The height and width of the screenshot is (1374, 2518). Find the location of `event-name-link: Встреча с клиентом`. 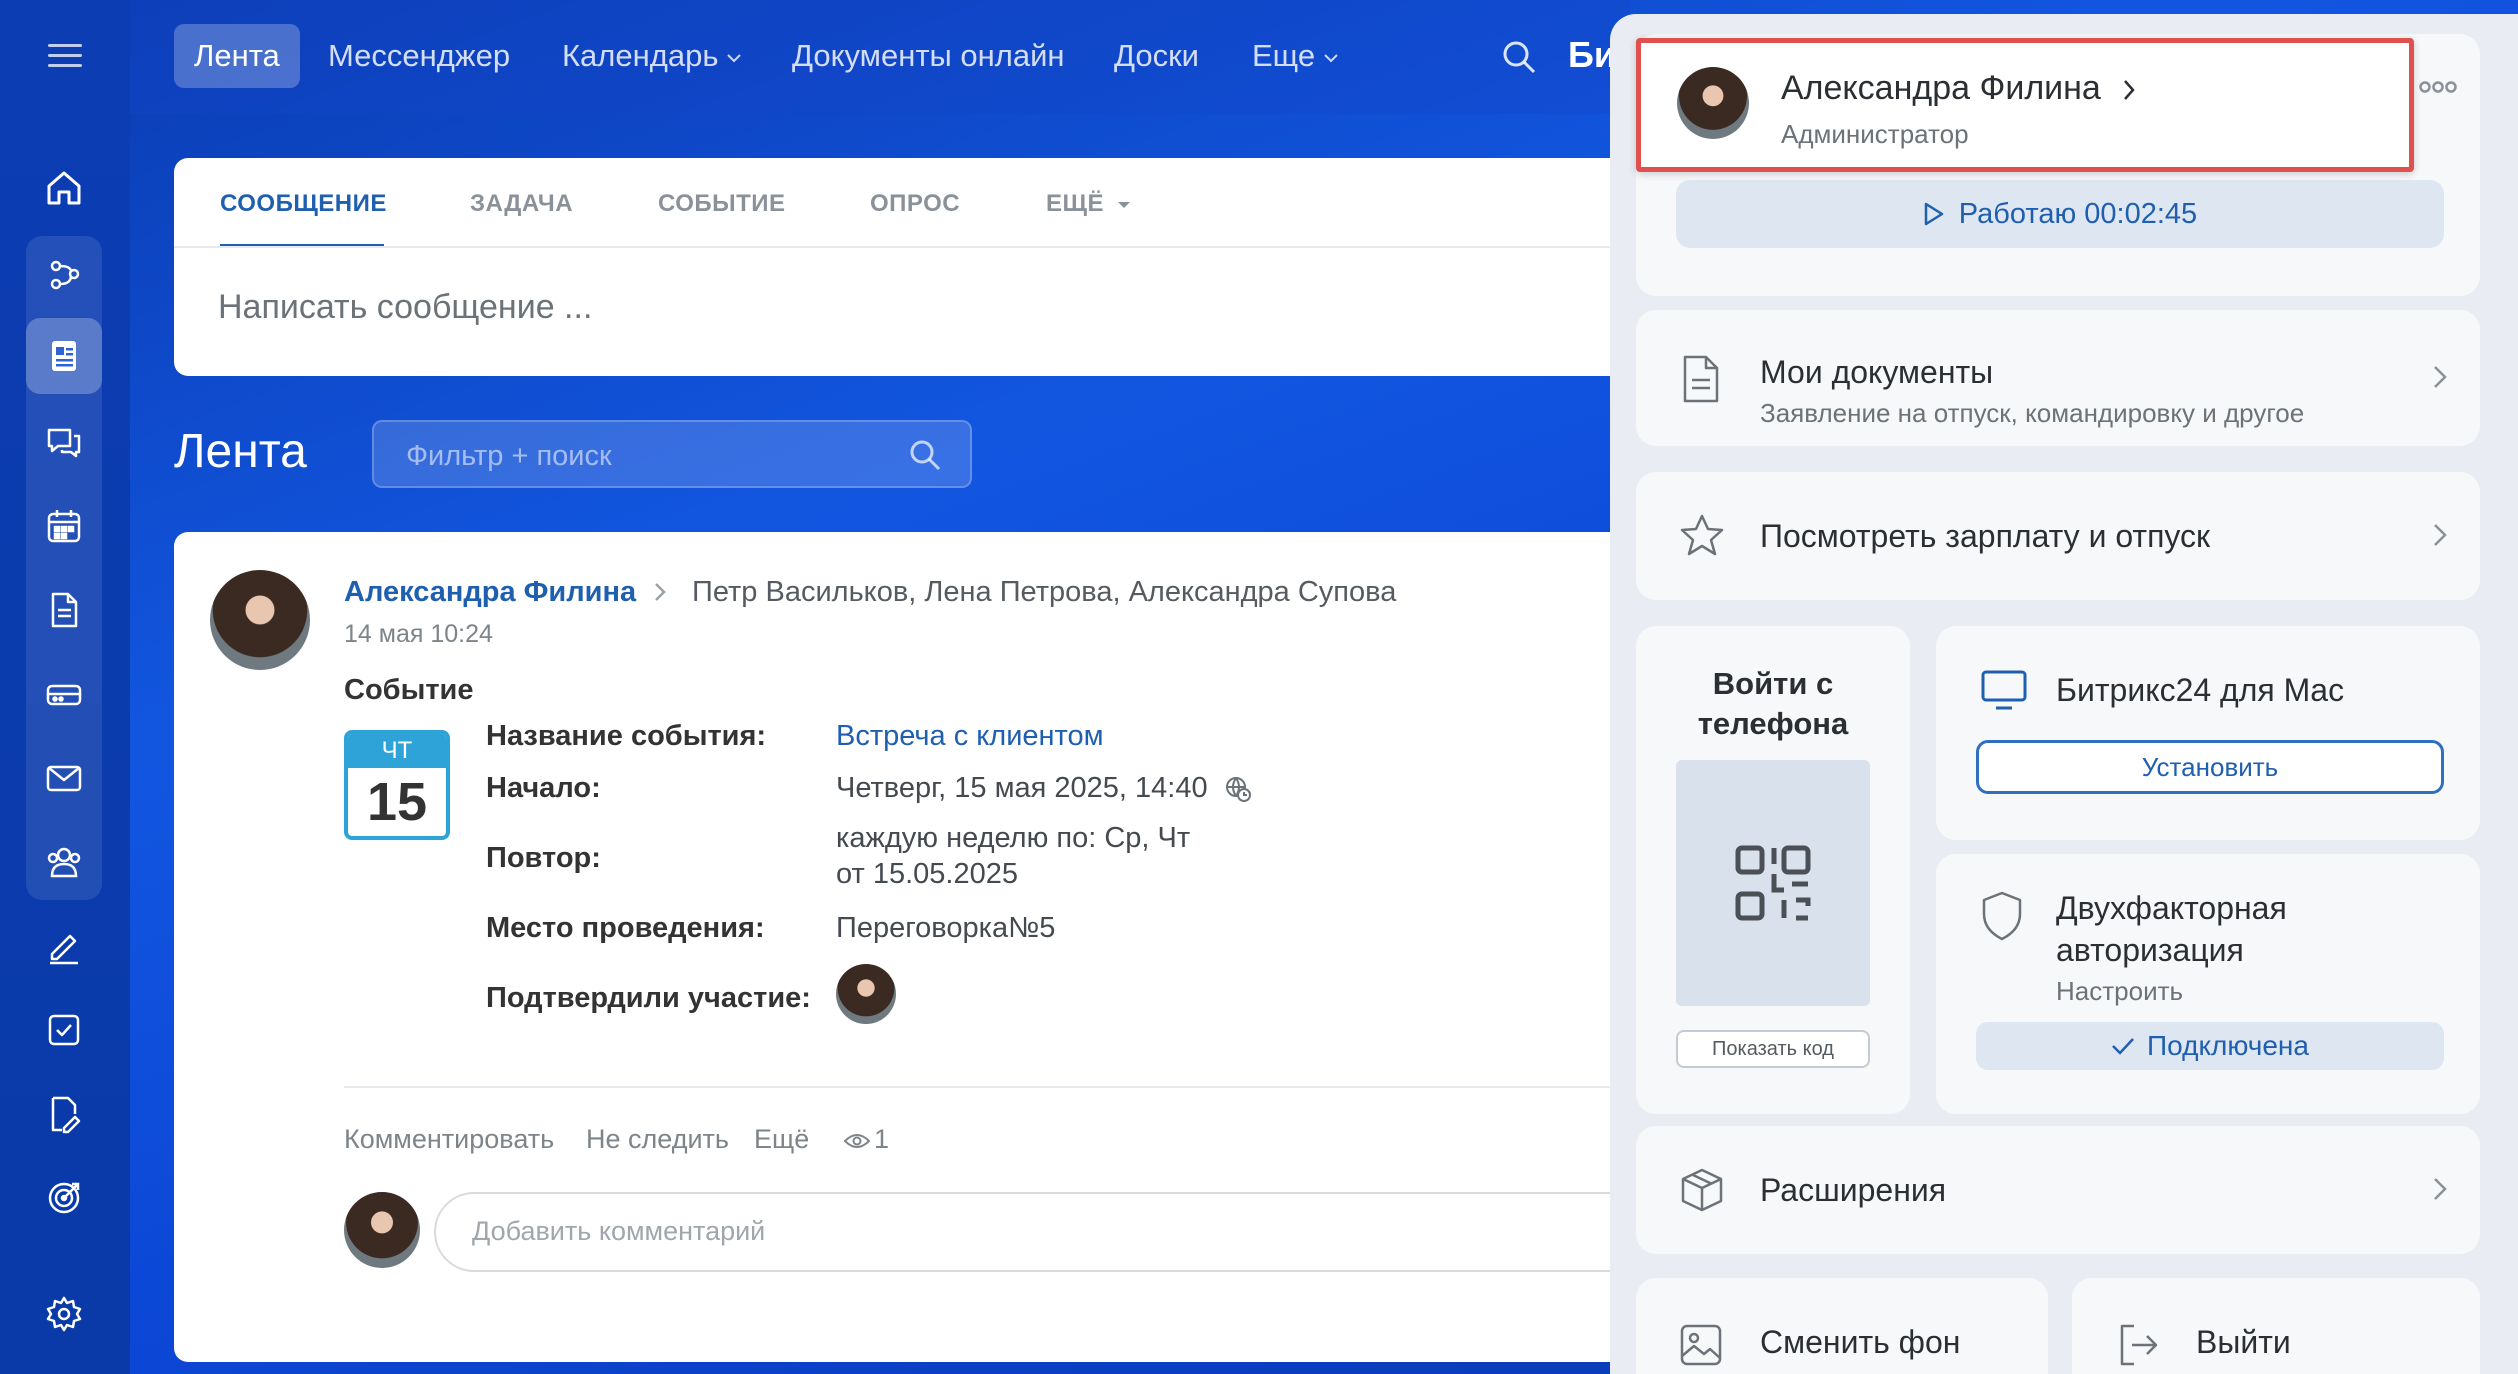

event-name-link: Встреча с клиентом is located at coordinates (970, 736).